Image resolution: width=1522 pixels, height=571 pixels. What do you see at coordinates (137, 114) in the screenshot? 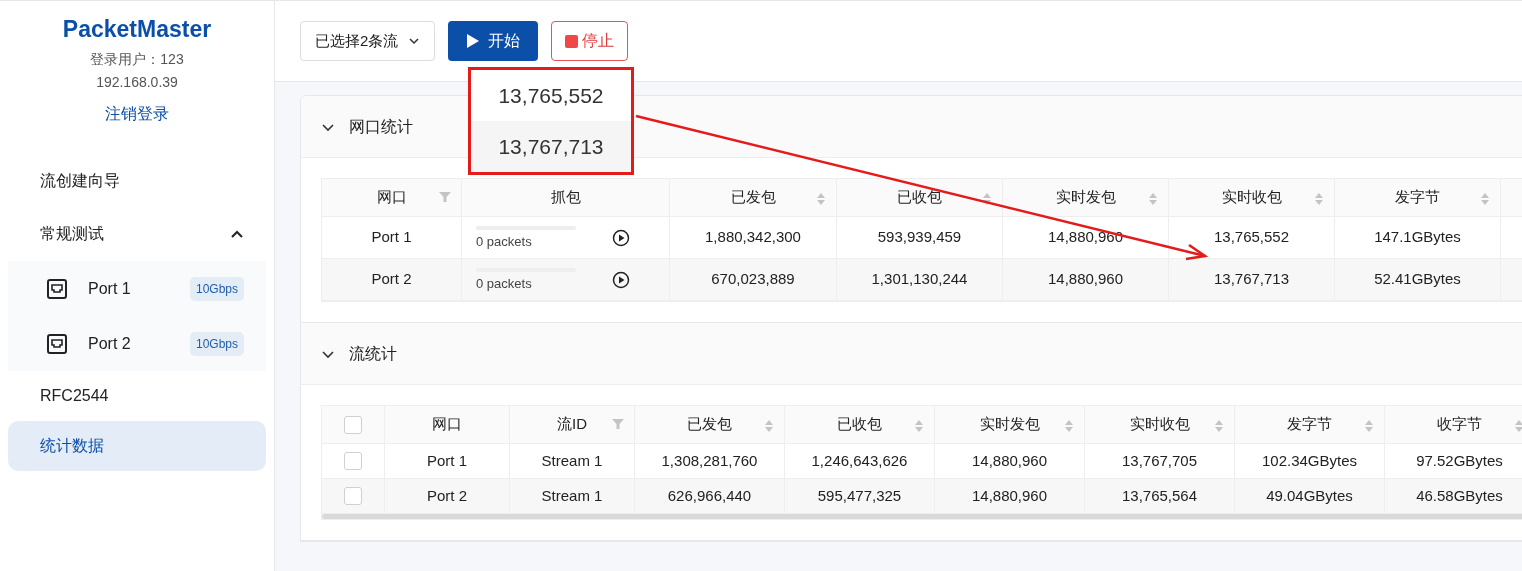
I see `logout-link: 注销登录` at bounding box center [137, 114].